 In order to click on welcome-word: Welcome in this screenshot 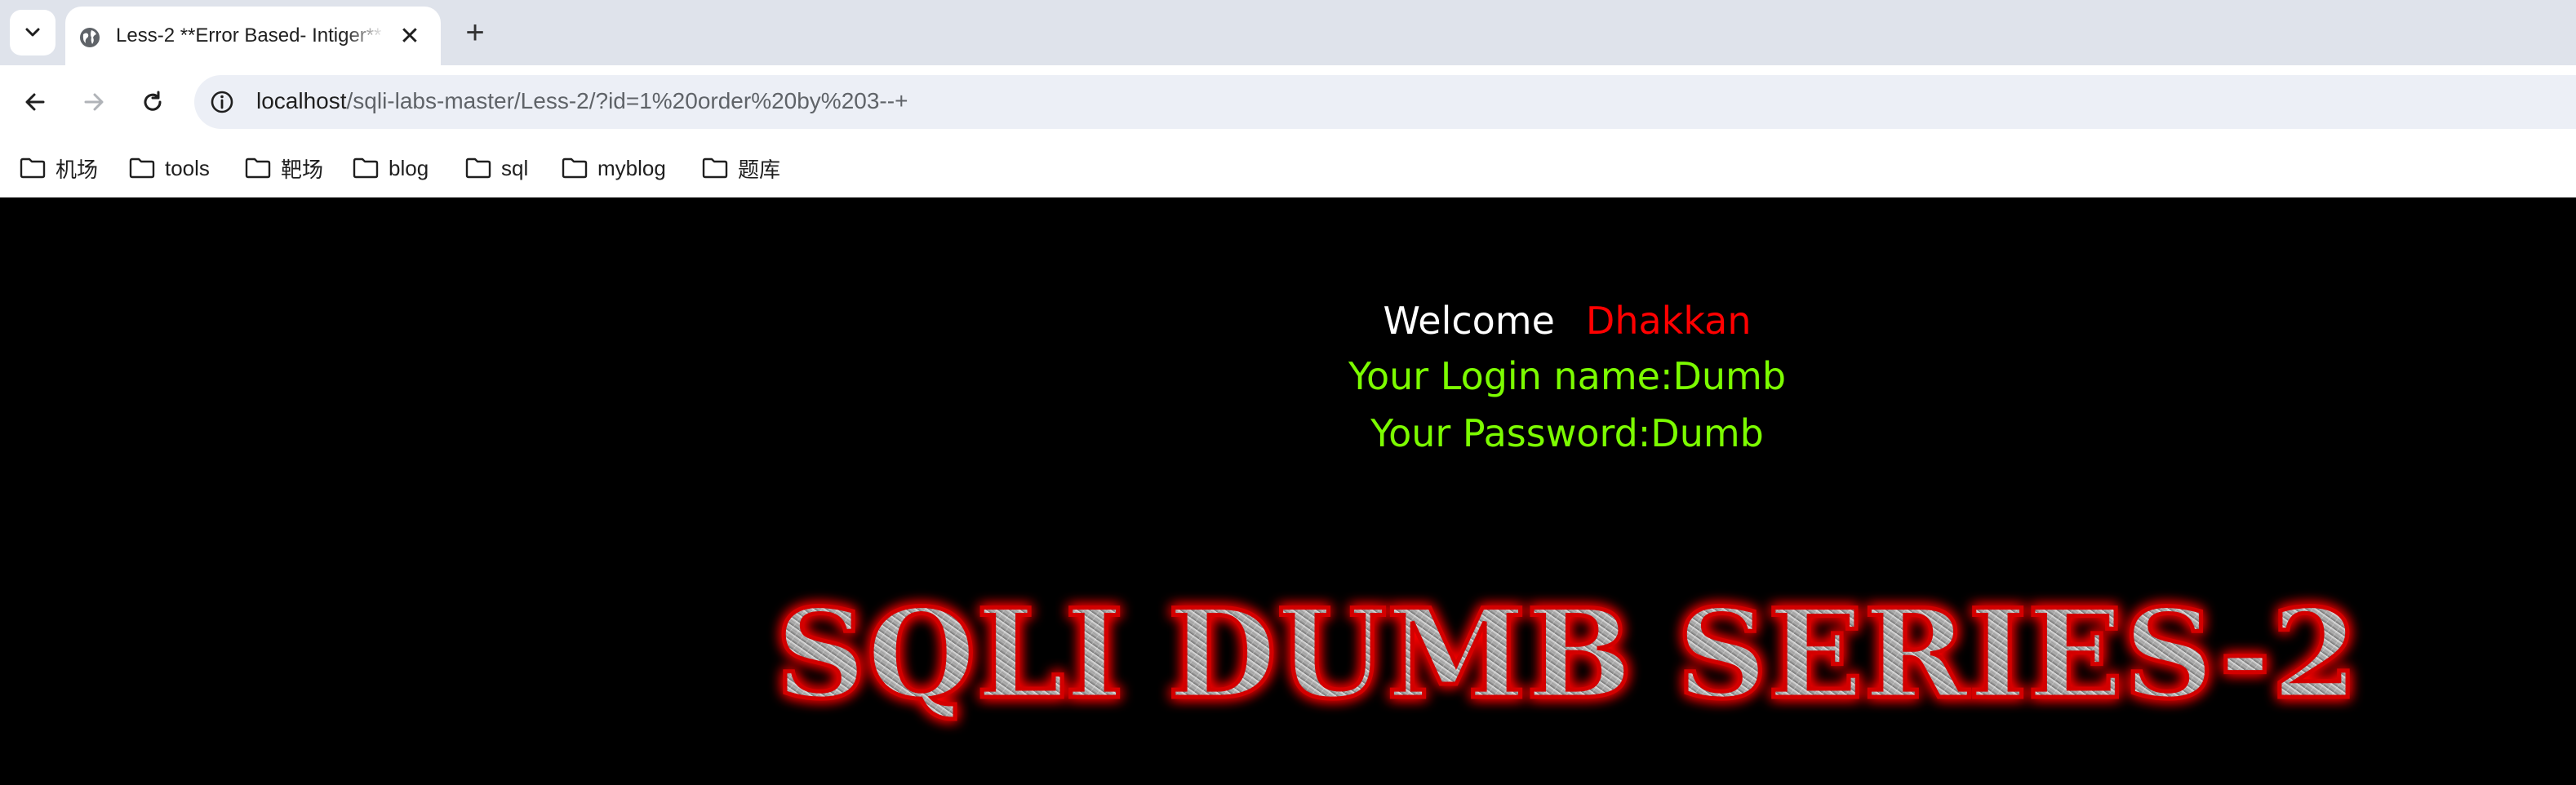, I will do `click(1469, 321)`.